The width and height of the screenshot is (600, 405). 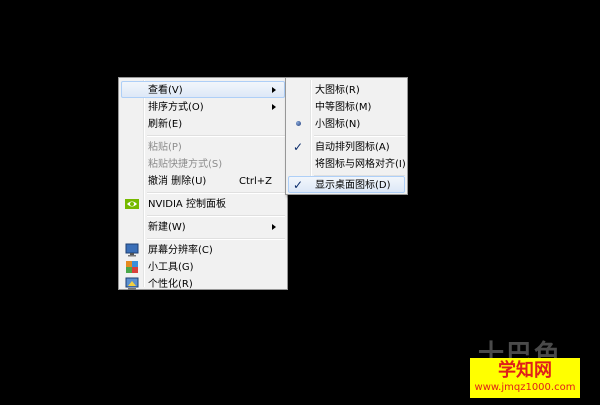 What do you see at coordinates (185, 164) in the screenshot?
I see `menu-item-label: 粘贴快捷方式(S)` at bounding box center [185, 164].